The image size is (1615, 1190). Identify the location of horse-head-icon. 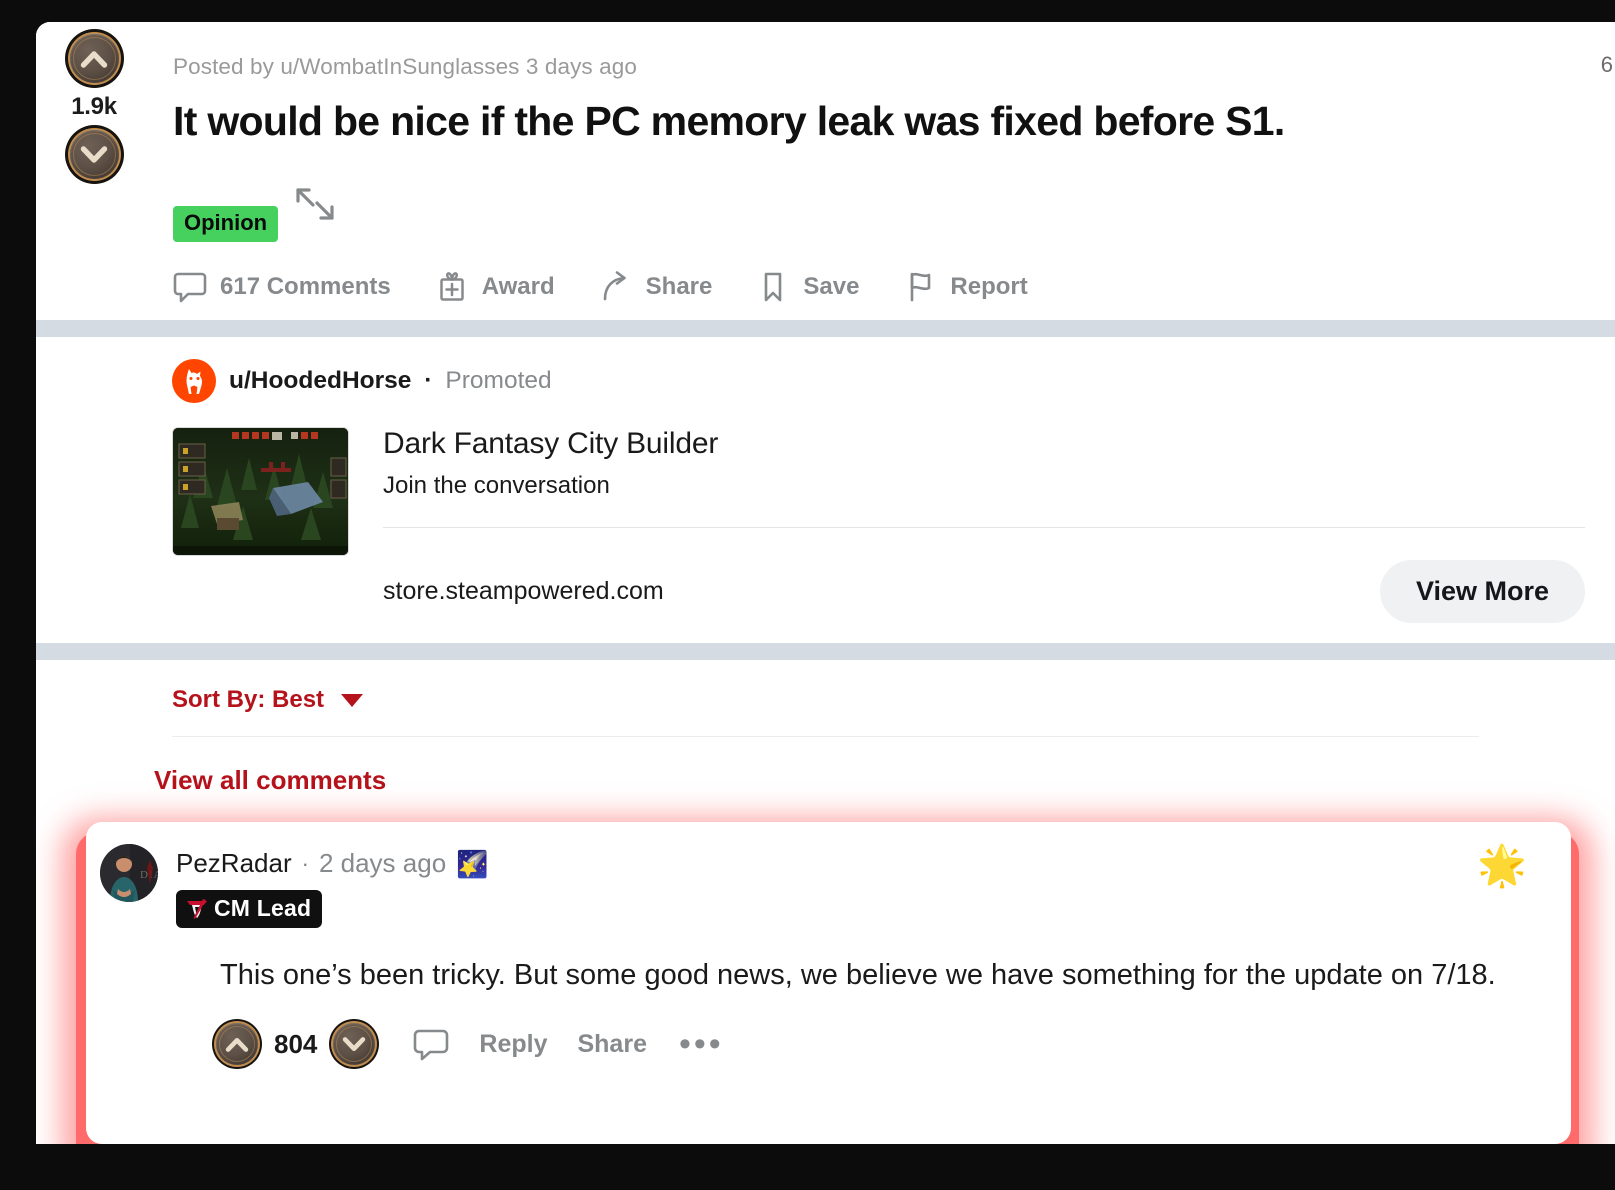
(194, 382).